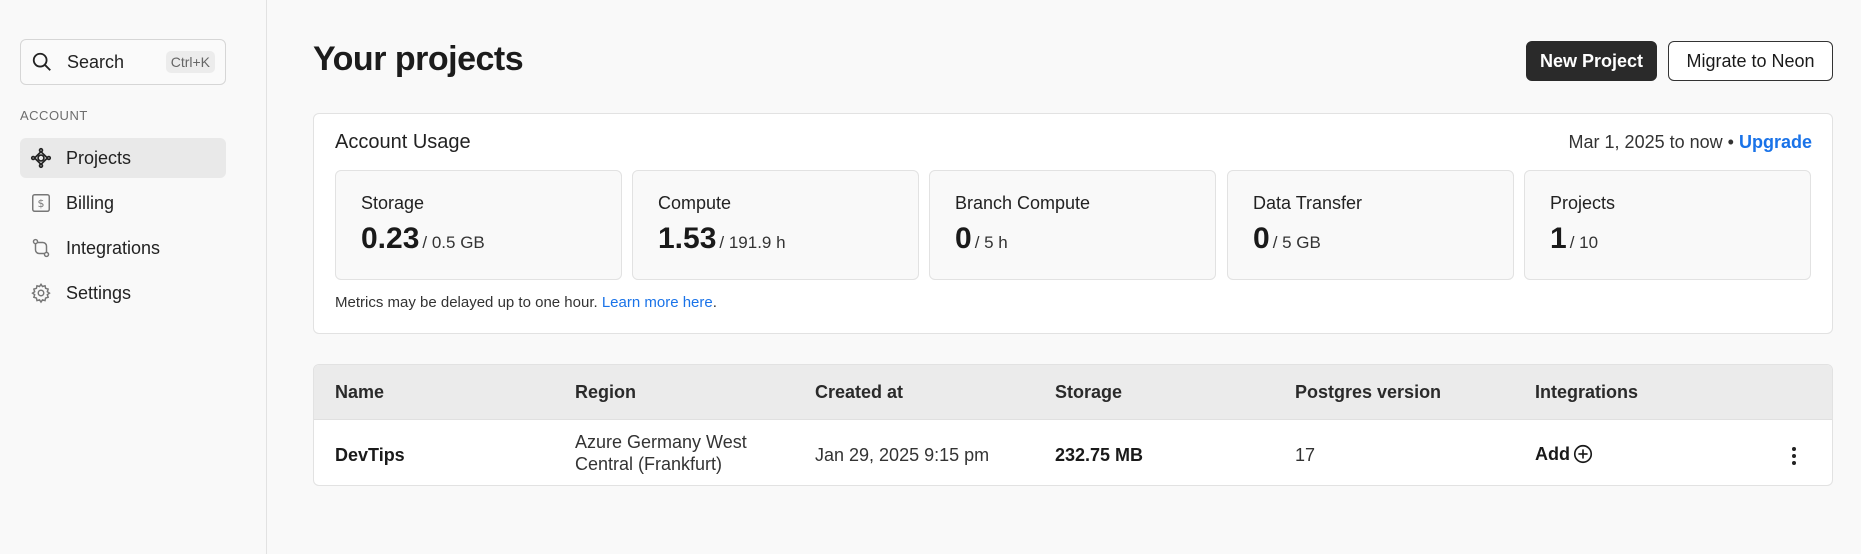 This screenshot has height=554, width=1861. Describe the element at coordinates (90, 202) in the screenshot. I see `sidebar-item-label: Billing` at that location.